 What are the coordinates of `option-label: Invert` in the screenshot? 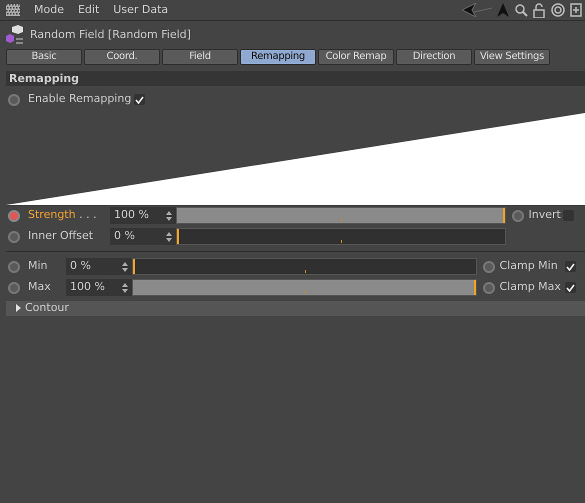 It's located at (545, 215).